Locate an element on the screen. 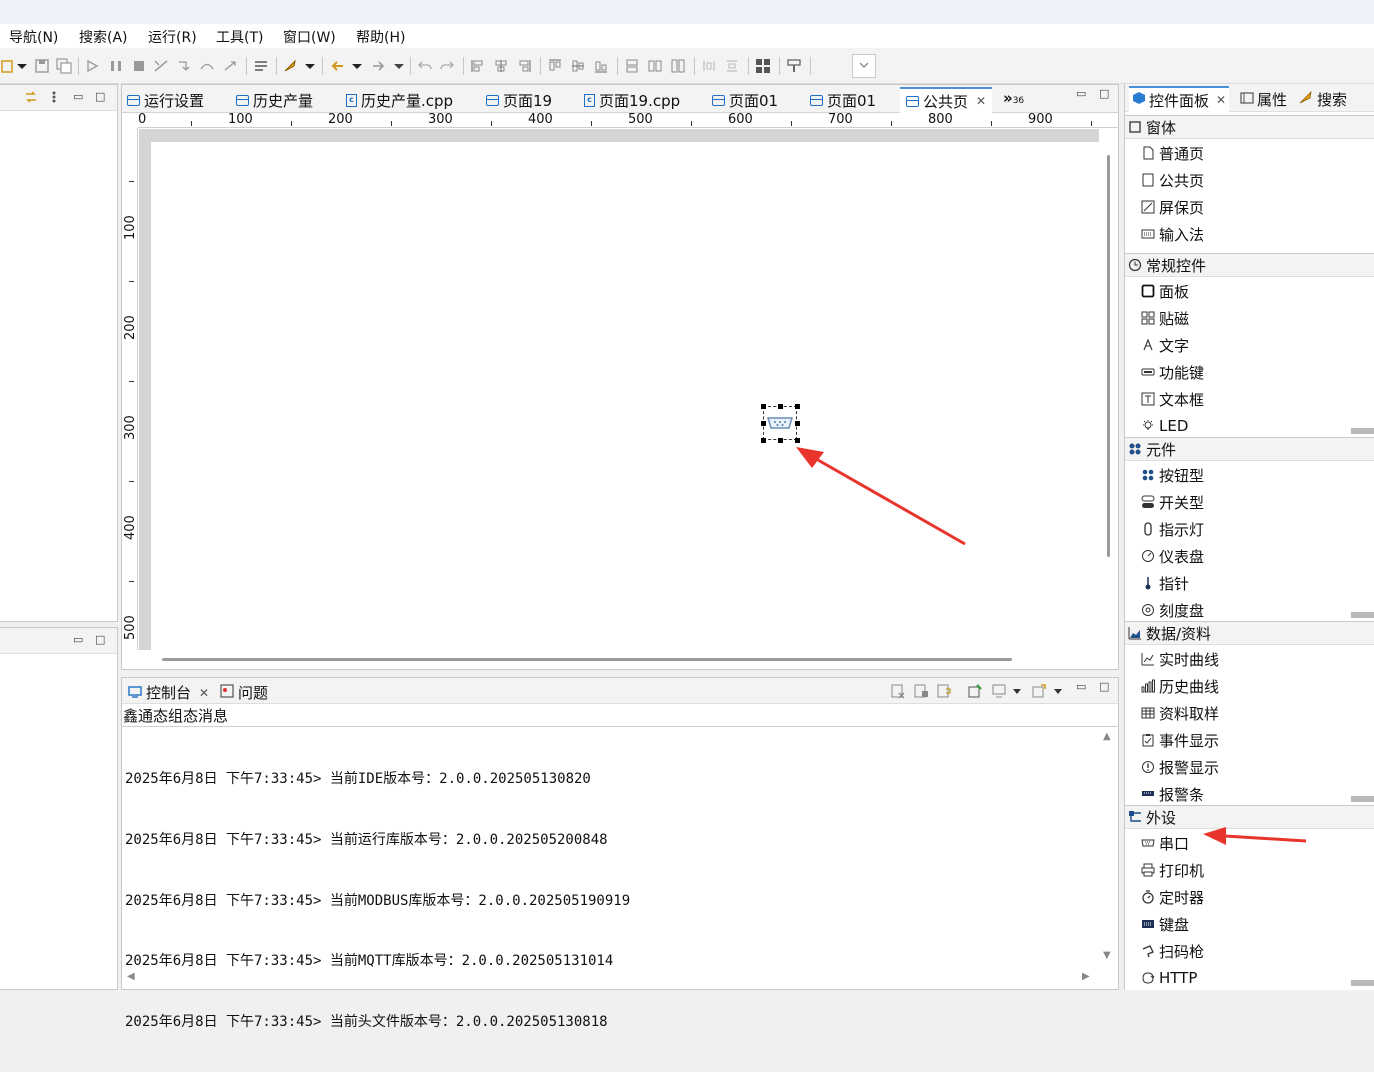 This screenshot has height=1072, width=1374. align-right-icon is located at coordinates (524, 66).